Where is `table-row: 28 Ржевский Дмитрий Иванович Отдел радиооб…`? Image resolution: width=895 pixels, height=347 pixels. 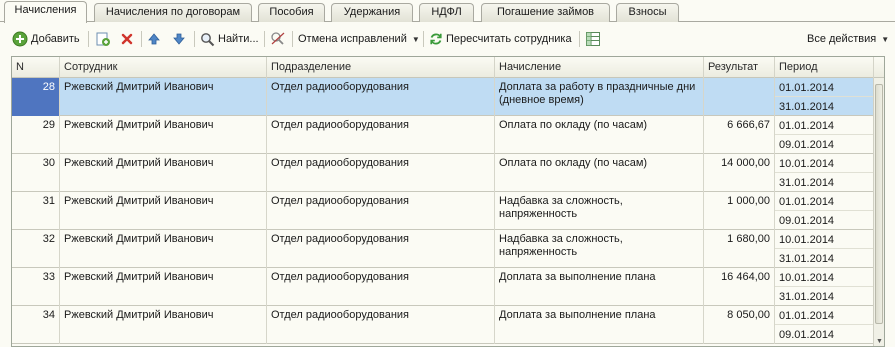 table-row: 28 Ржевский Дмитрий Иванович Отдел радиооб… is located at coordinates (443, 97).